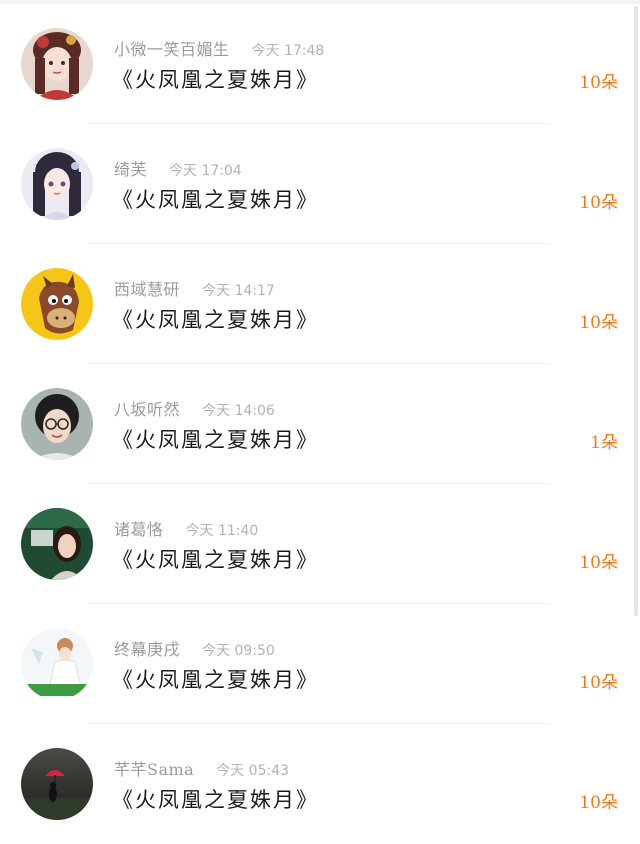  What do you see at coordinates (57, 184) in the screenshot?
I see `avatar-anime-girl-dark-hair-icon` at bounding box center [57, 184].